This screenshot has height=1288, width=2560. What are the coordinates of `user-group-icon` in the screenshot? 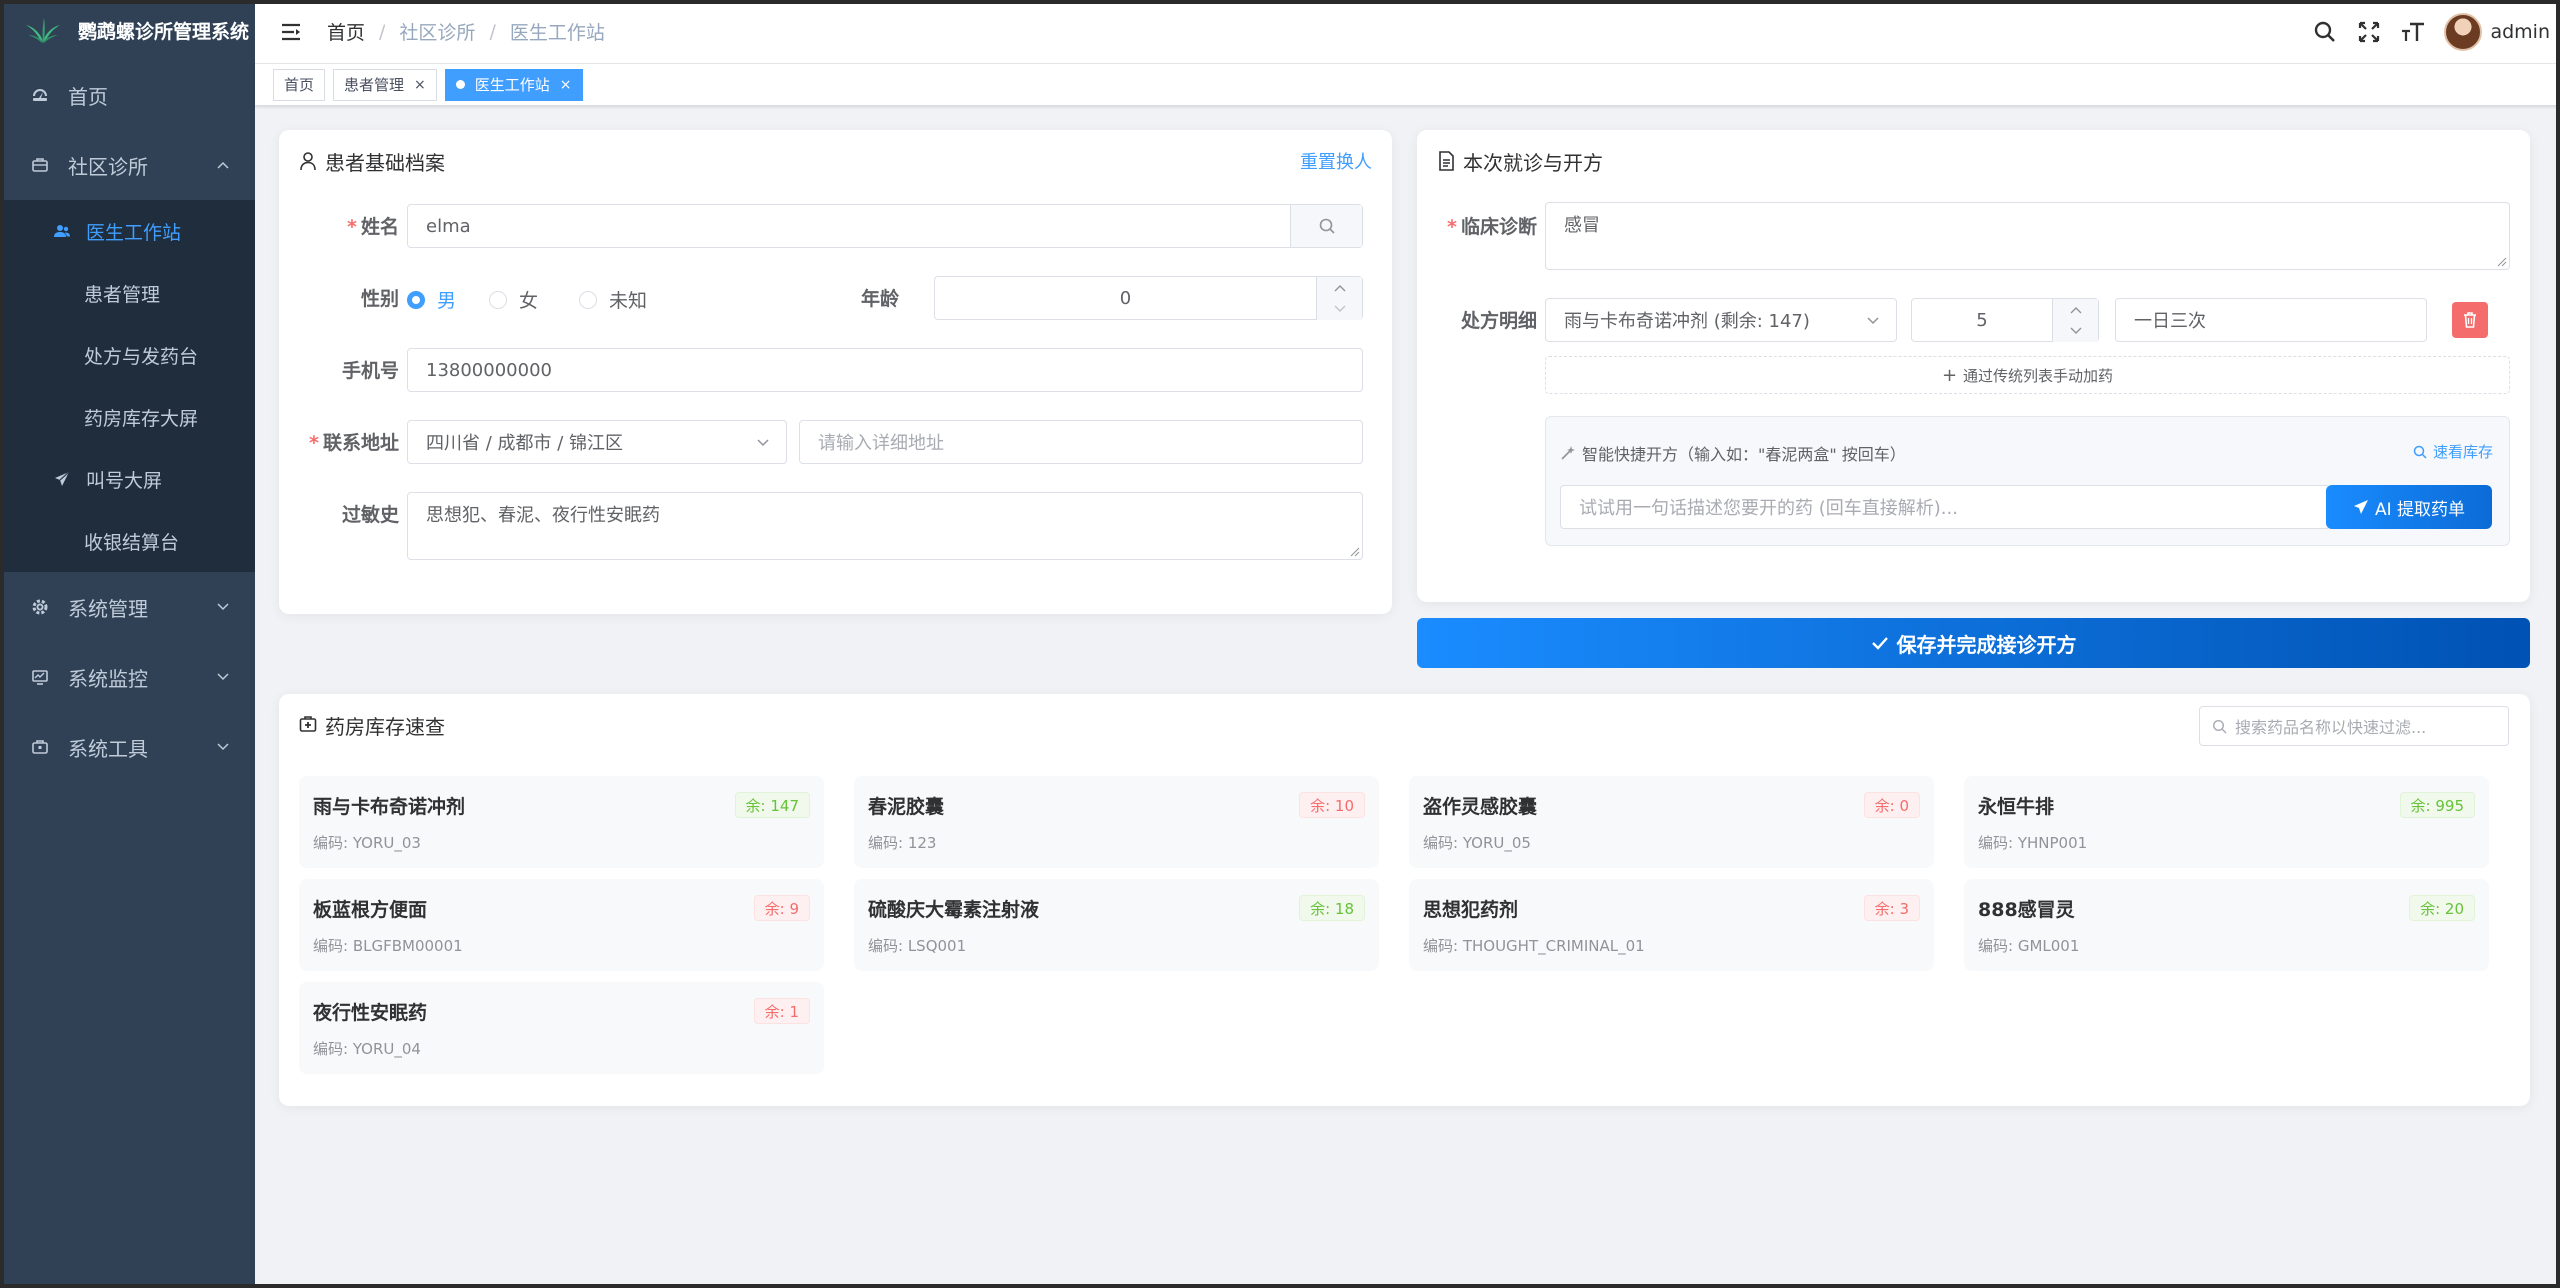 It's located at (62, 231).